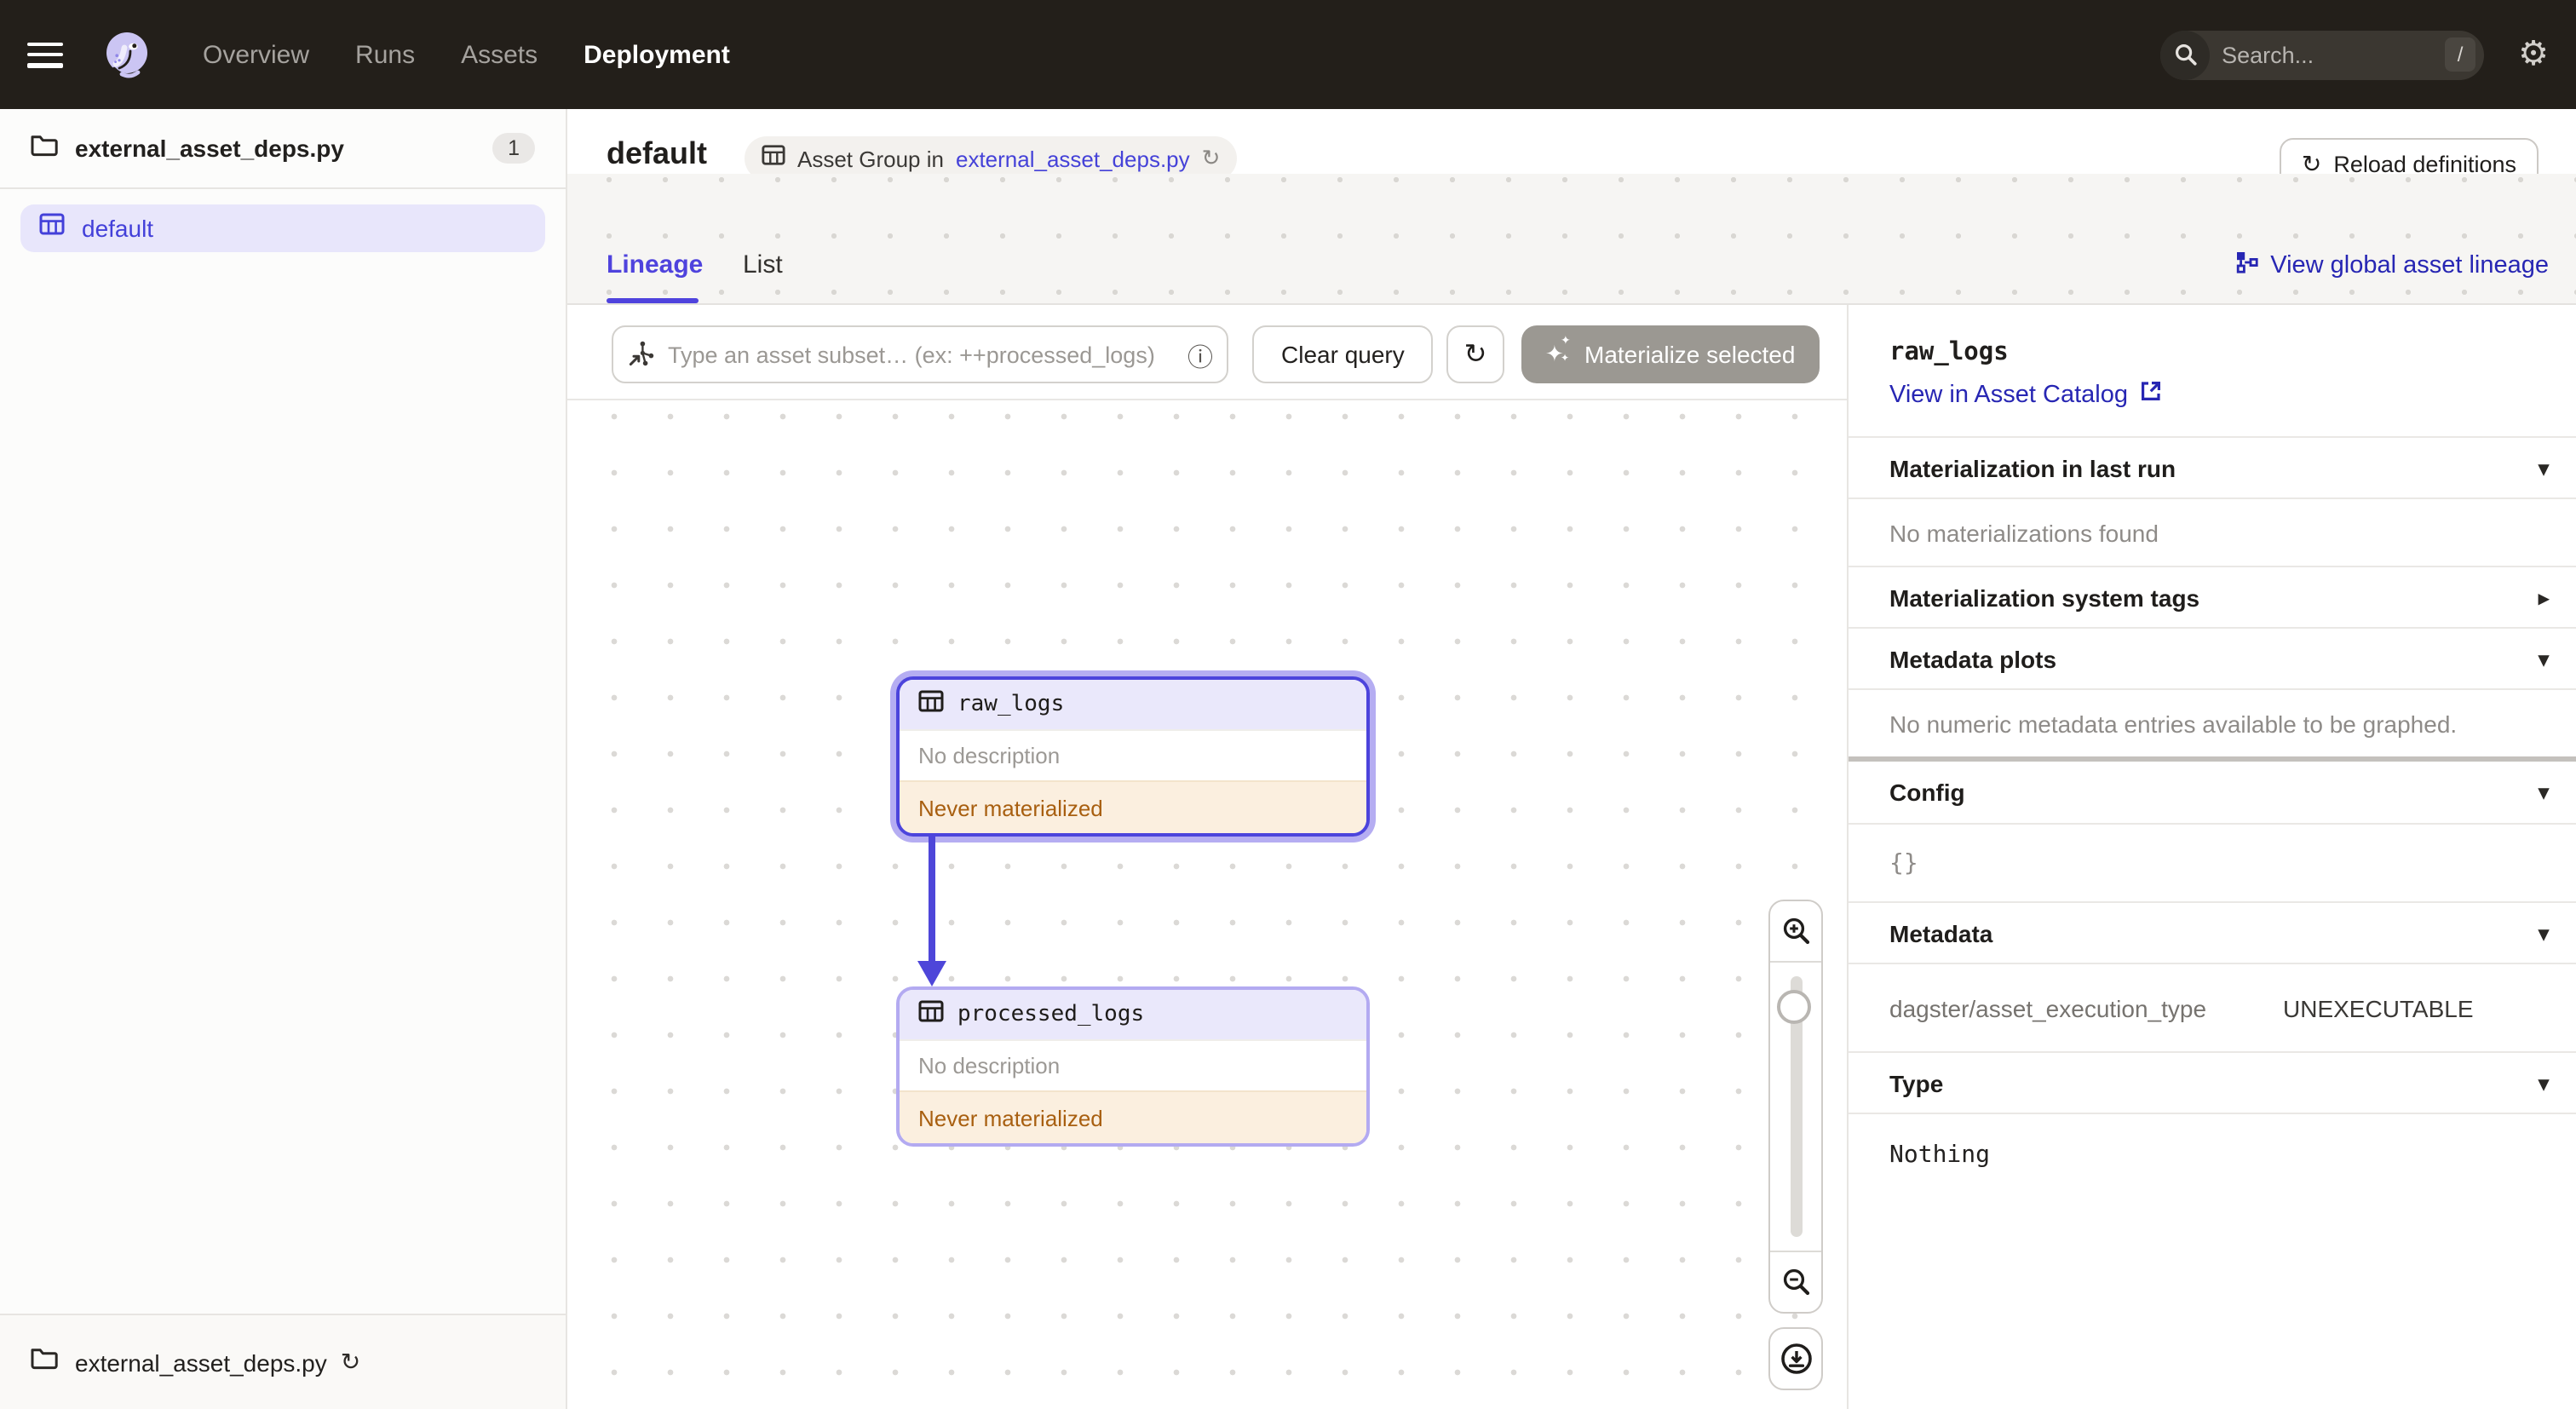 The width and height of the screenshot is (2576, 1409). What do you see at coordinates (871, 158) in the screenshot?
I see `asset-group-tag-text: Asset Group in` at bounding box center [871, 158].